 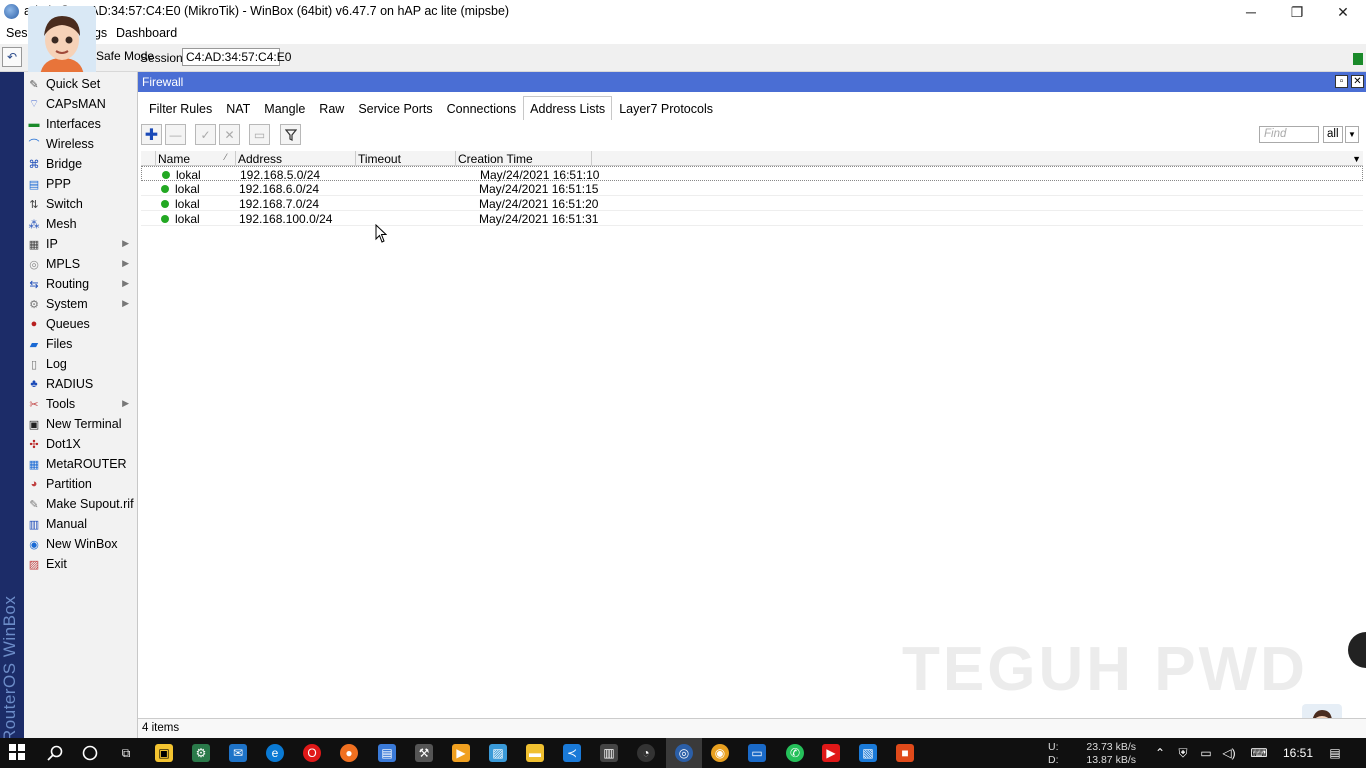 What do you see at coordinates (539, 189) in the screenshot?
I see `cell-creation-time: May/24/2021 16:51:15` at bounding box center [539, 189].